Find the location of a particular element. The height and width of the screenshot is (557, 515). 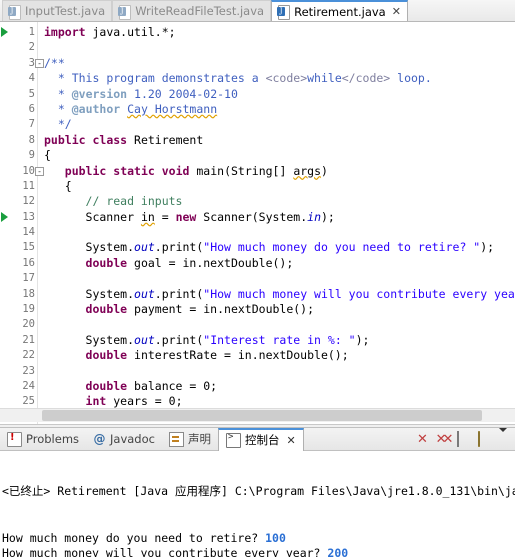

javadoc-icon: @ is located at coordinates (99, 438).